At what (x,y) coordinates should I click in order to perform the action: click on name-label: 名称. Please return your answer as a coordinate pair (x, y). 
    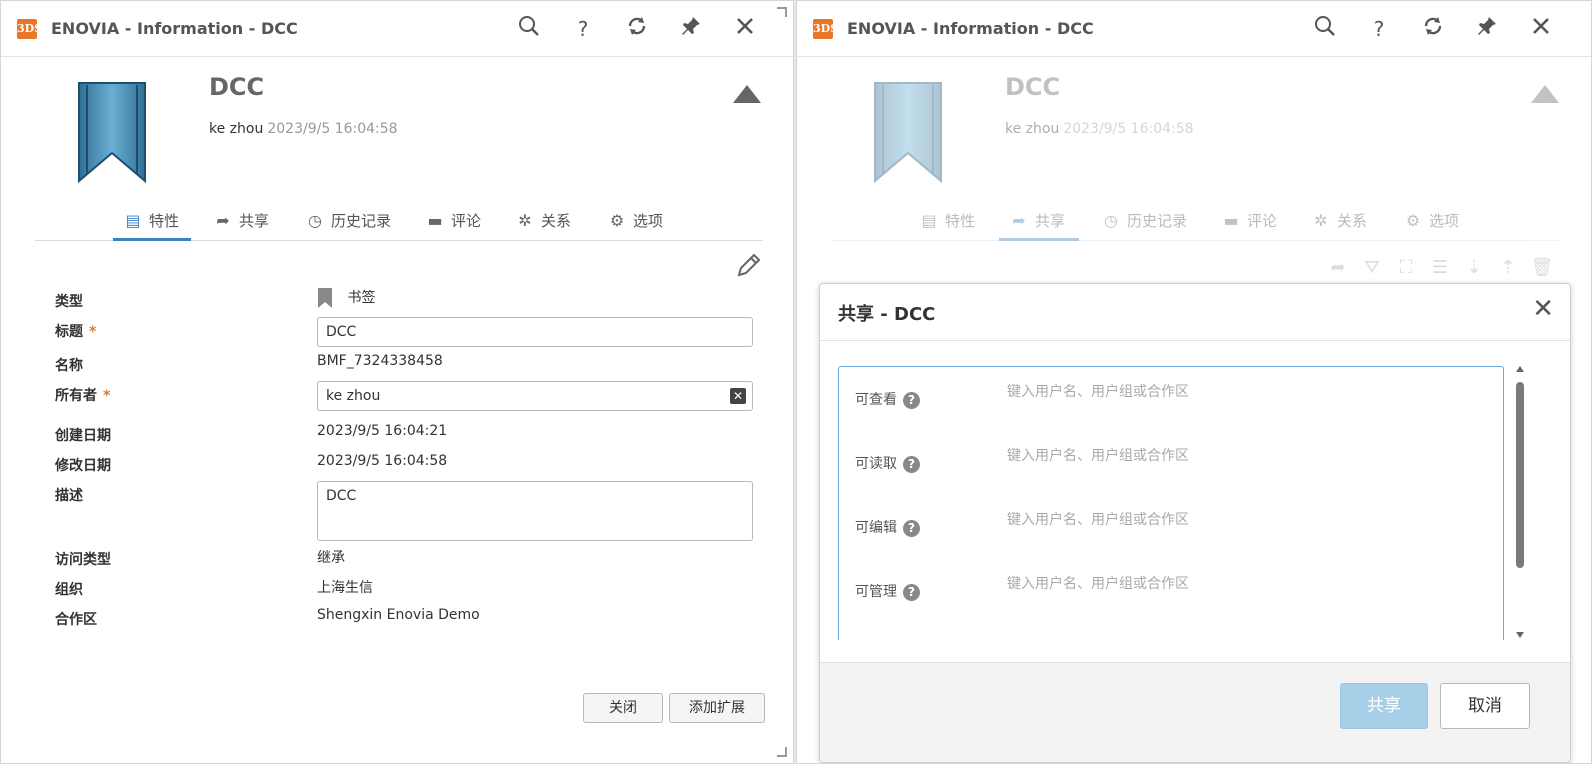
    Looking at the image, I should click on (69, 366).